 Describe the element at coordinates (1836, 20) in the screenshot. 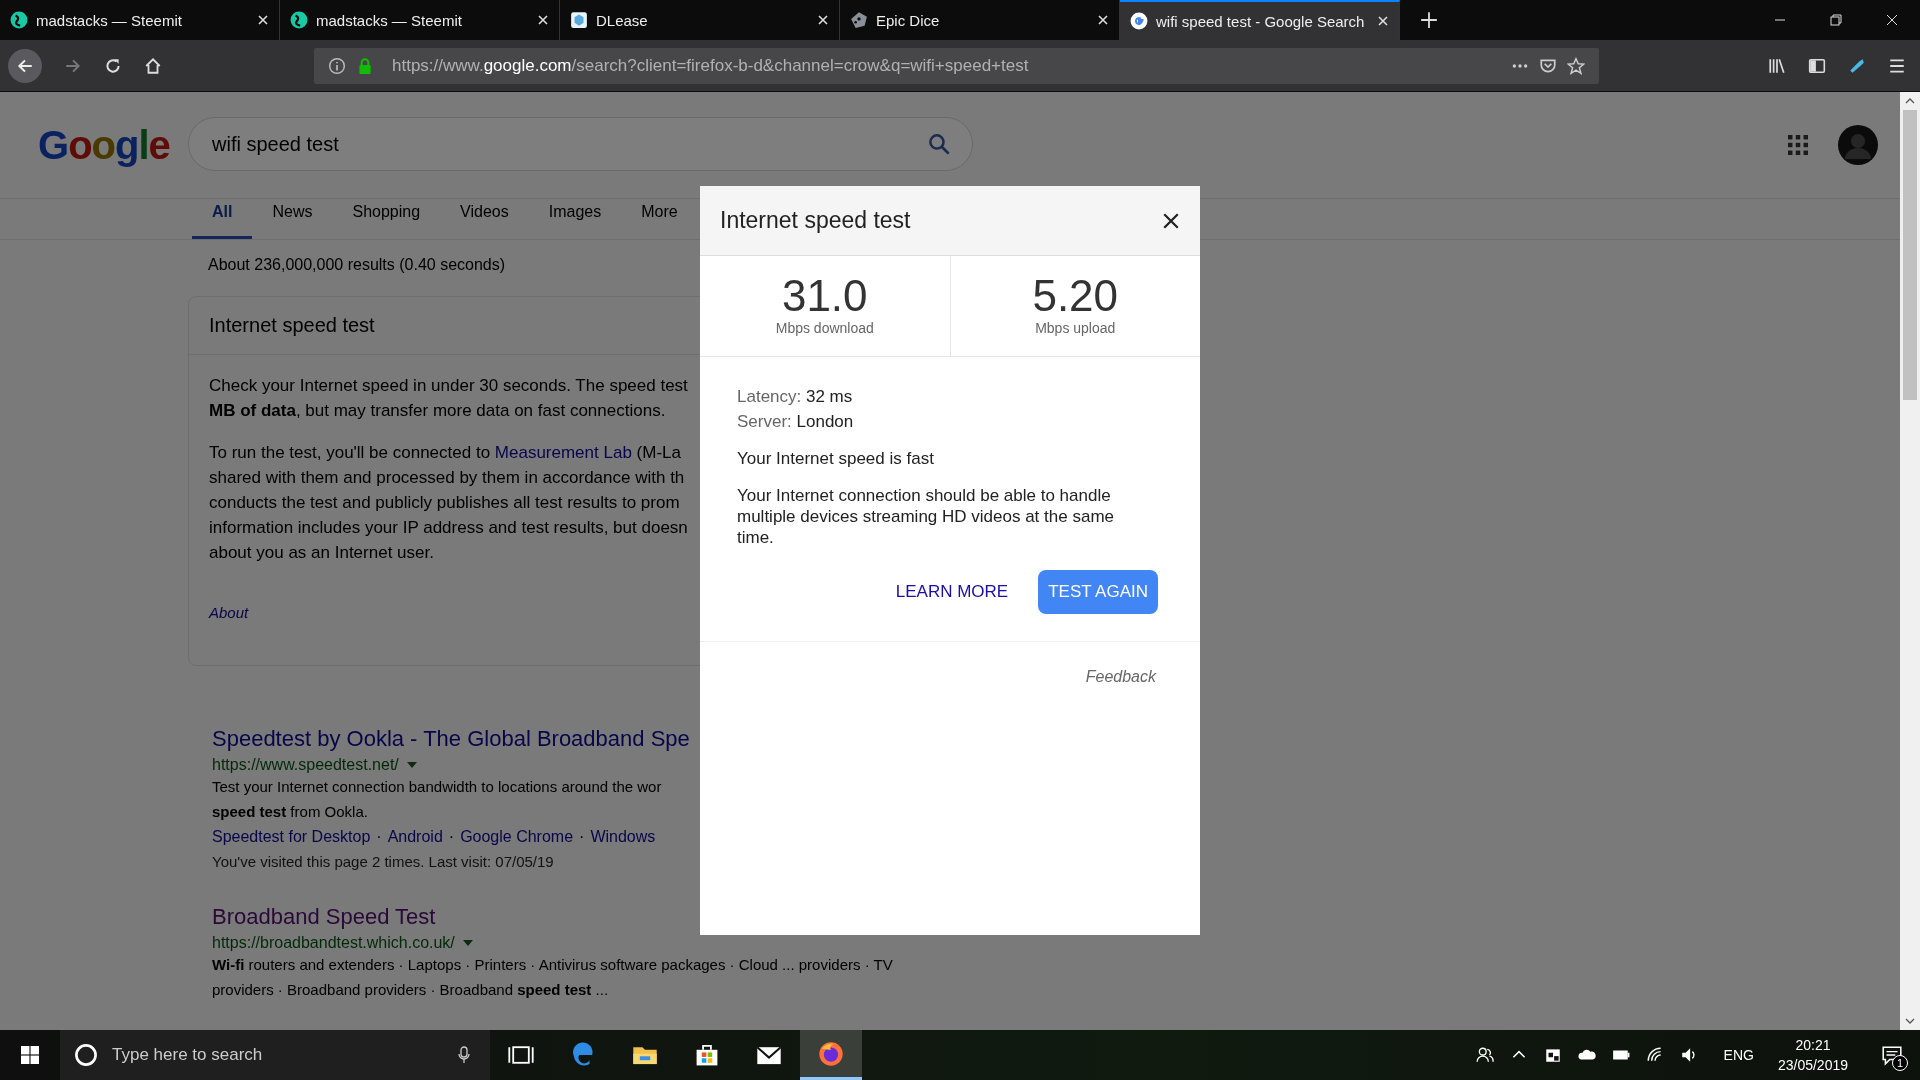

I see `restore-icon` at that location.